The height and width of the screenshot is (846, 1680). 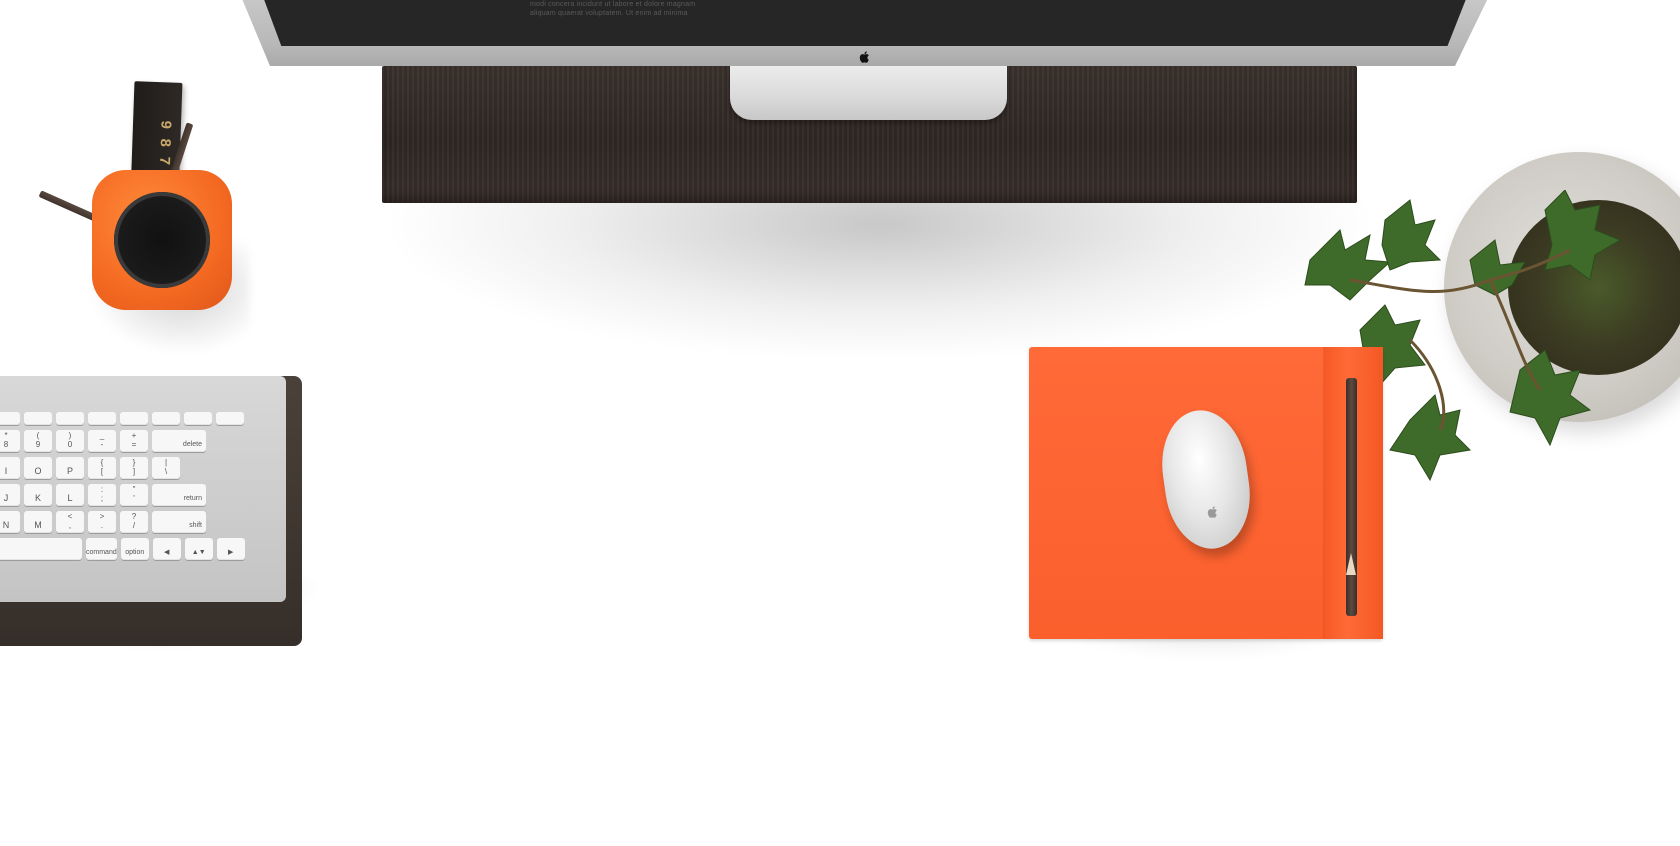 What do you see at coordinates (38, 522) in the screenshot?
I see `key: M` at bounding box center [38, 522].